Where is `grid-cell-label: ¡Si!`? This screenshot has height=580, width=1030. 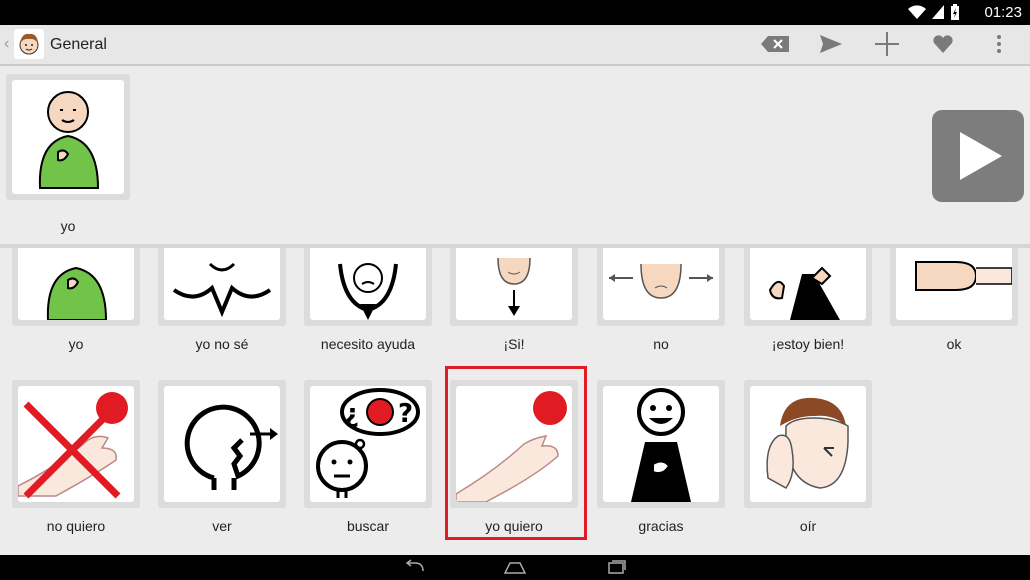
grid-cell-label: ¡Si! is located at coordinates (514, 344).